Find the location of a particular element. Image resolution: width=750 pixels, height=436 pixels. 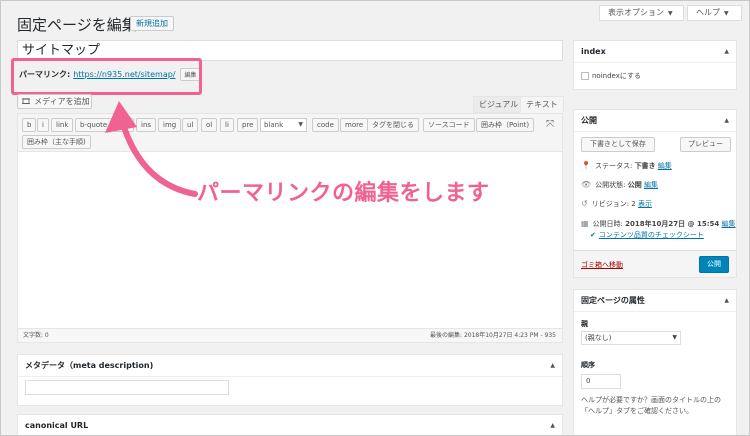

status-row: 📍 ステータス: 下書き 編集 is located at coordinates (626, 166).